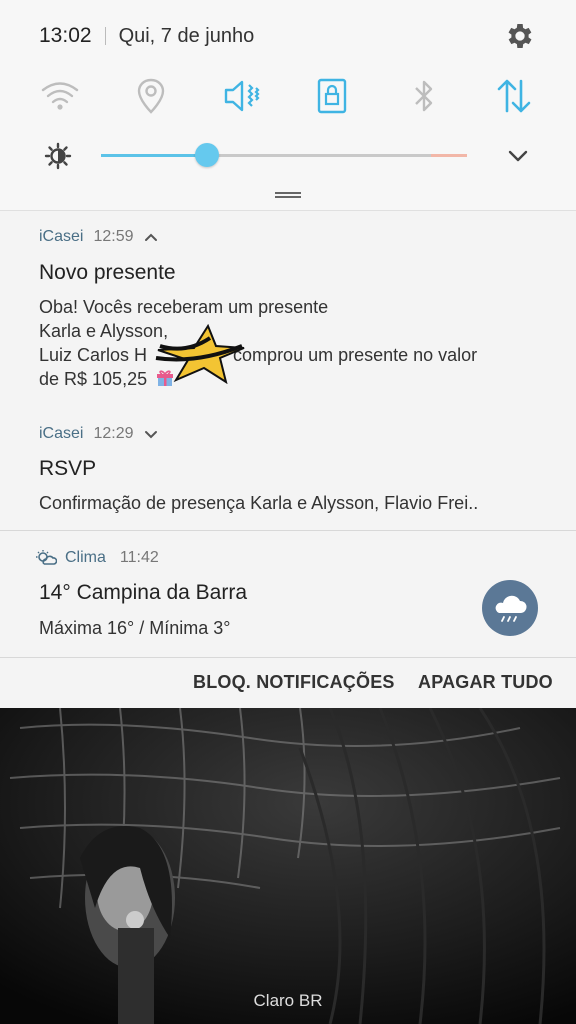 The height and width of the screenshot is (1024, 576). I want to click on notification-body-line: Oba! Vocês receberam um presente, so click(184, 307).